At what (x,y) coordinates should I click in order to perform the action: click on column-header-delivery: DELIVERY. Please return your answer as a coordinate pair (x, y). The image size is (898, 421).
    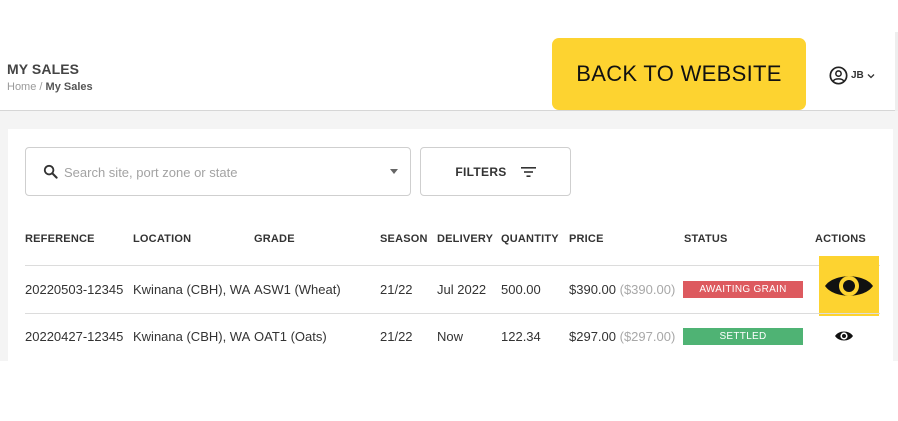
    Looking at the image, I should click on (465, 239).